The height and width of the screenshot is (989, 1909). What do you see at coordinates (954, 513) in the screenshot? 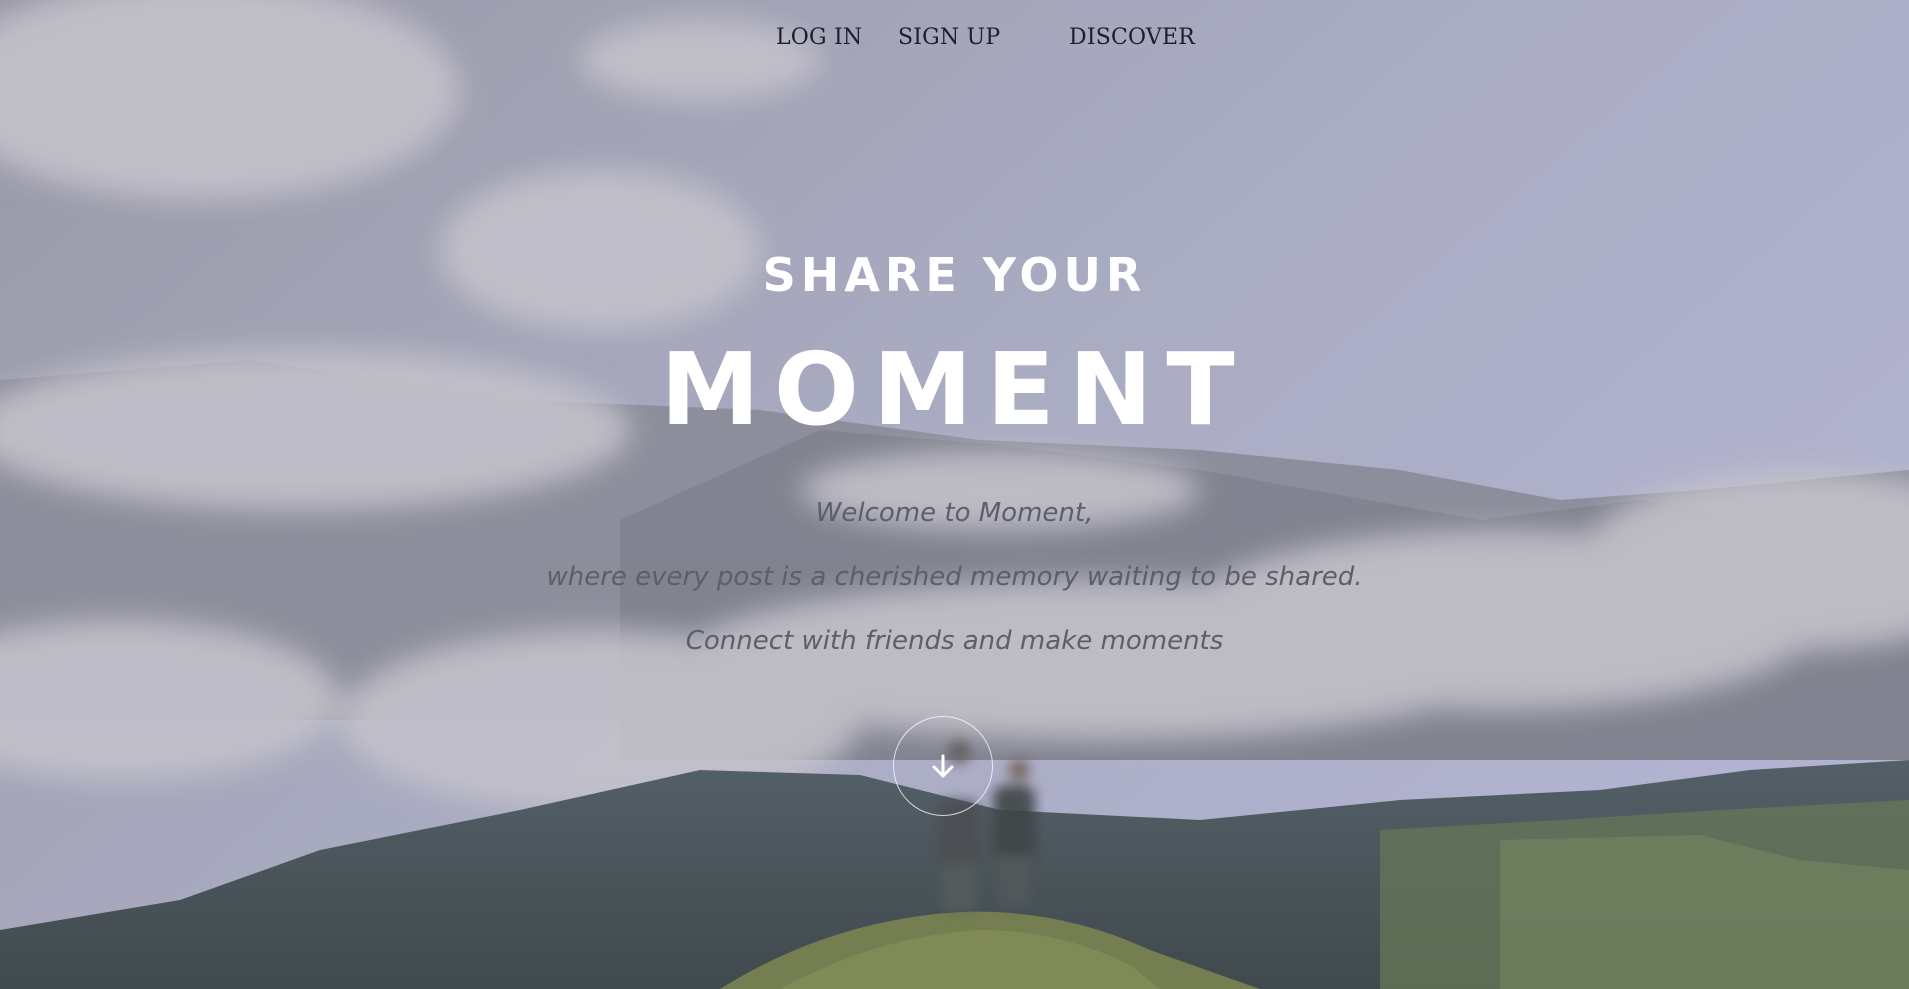
I see `tagline-line-1: Welcome to Moment,` at bounding box center [954, 513].